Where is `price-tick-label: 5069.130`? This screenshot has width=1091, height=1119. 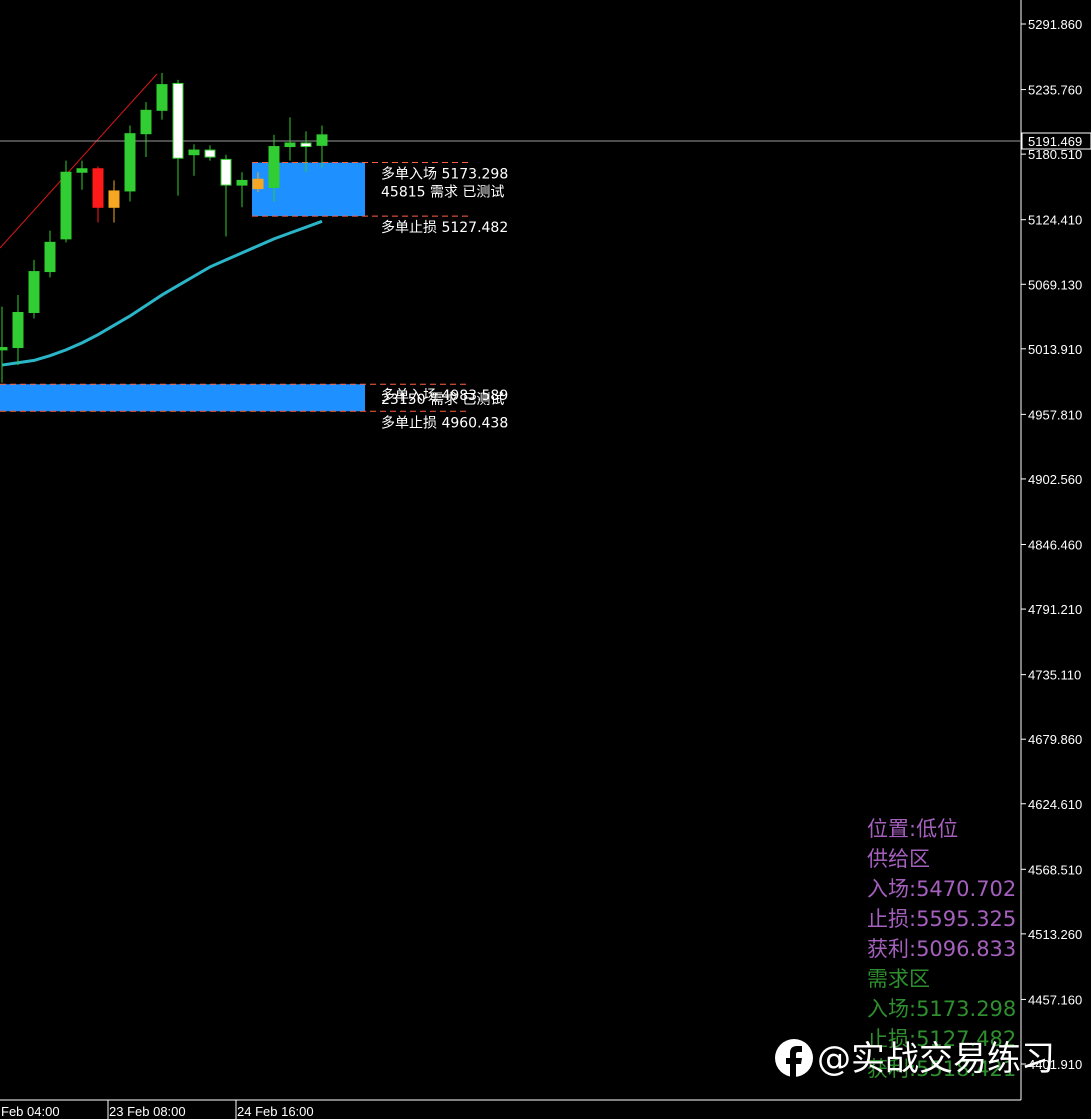
price-tick-label: 5069.130 is located at coordinates (1055, 284).